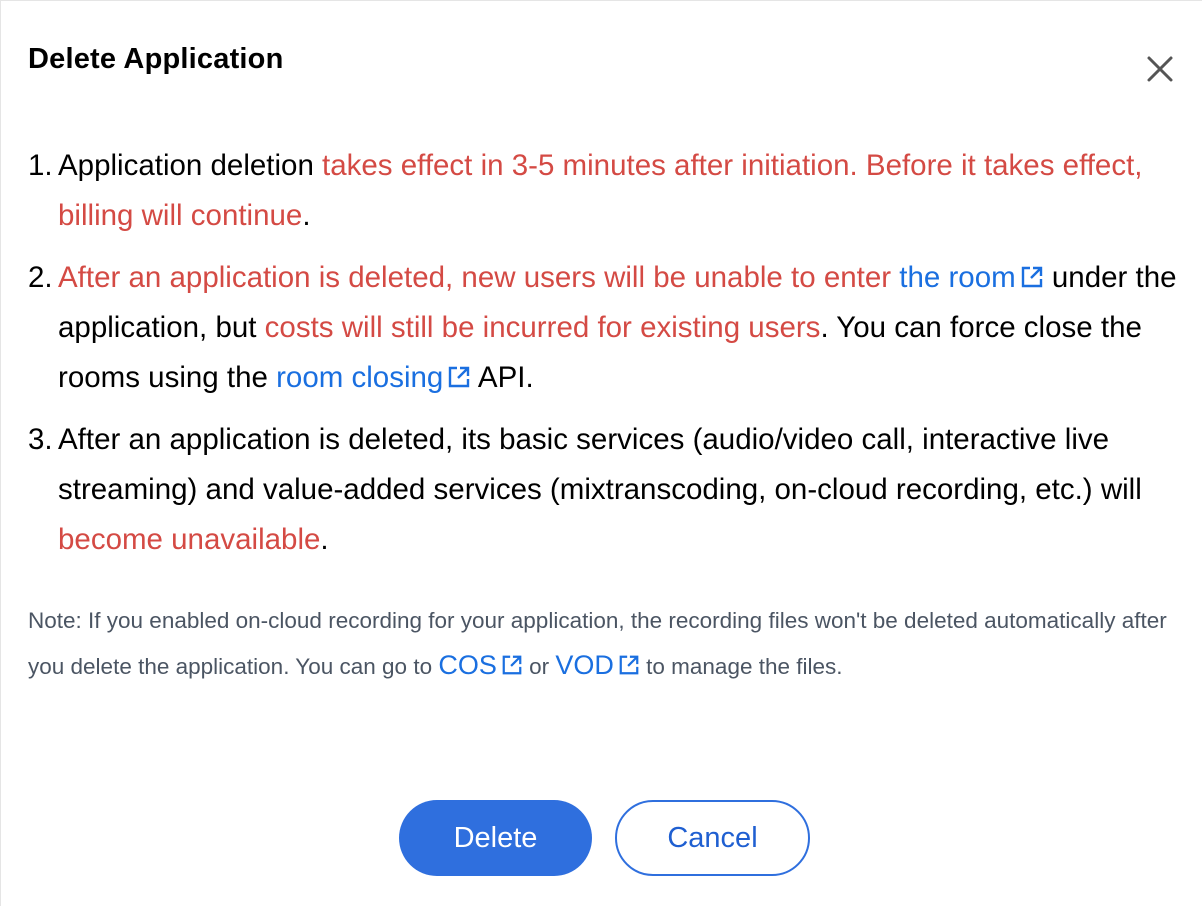 The image size is (1202, 906). What do you see at coordinates (190, 165) in the screenshot?
I see `list-item-text: Application deletion` at bounding box center [190, 165].